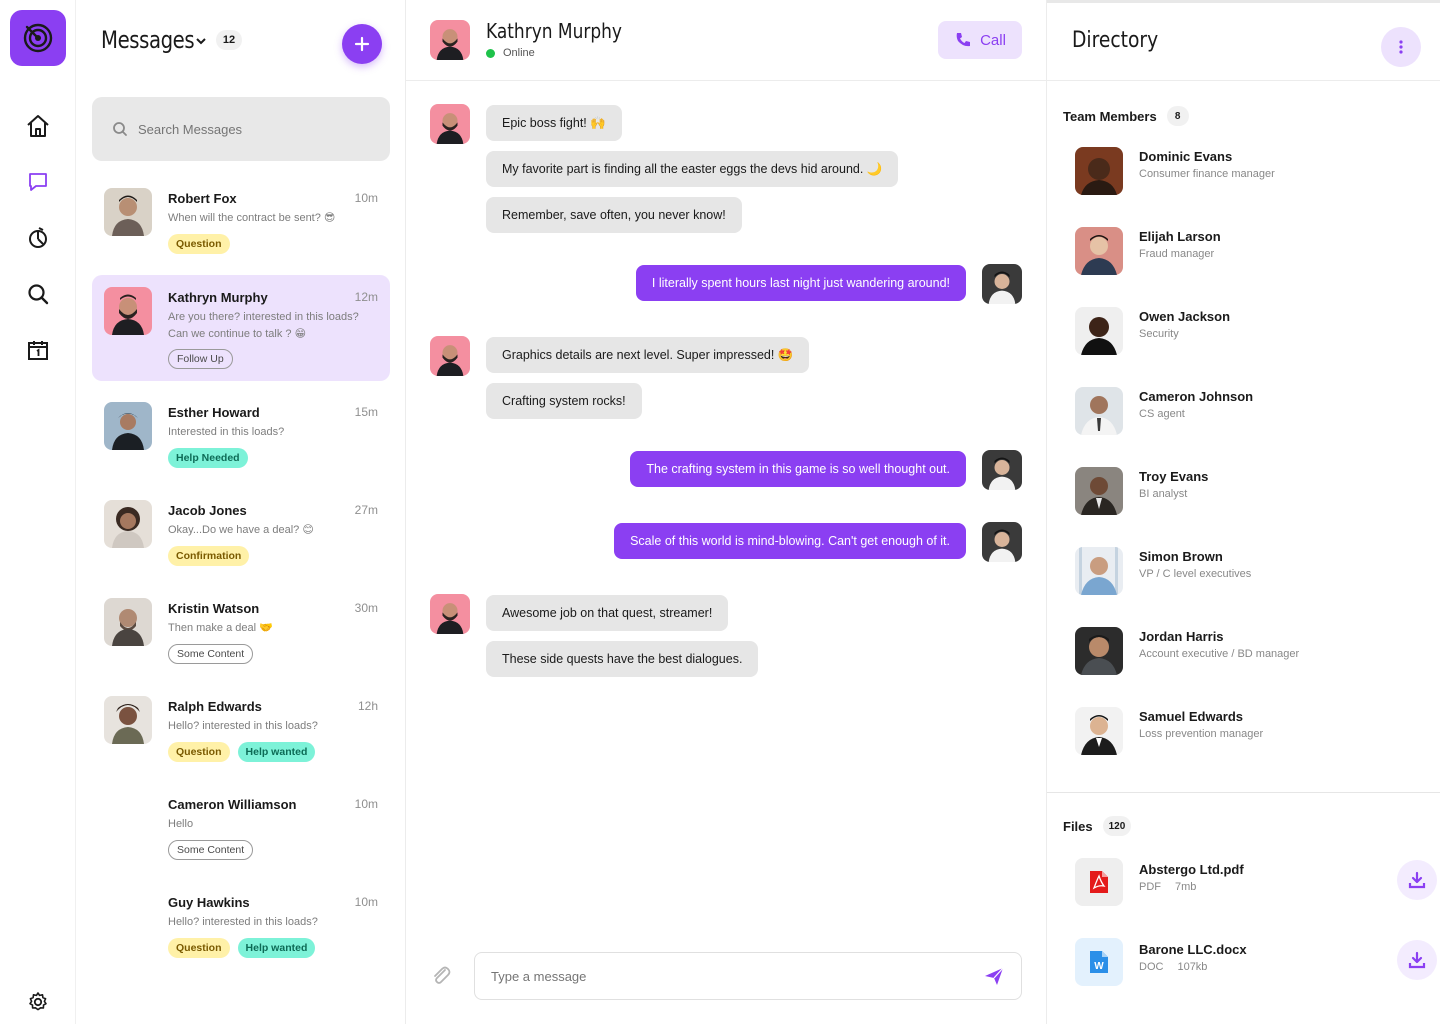 This screenshot has height=1024, width=1440. I want to click on team-member-item: Simon Brown VP / C level executives, so click(1243, 575).